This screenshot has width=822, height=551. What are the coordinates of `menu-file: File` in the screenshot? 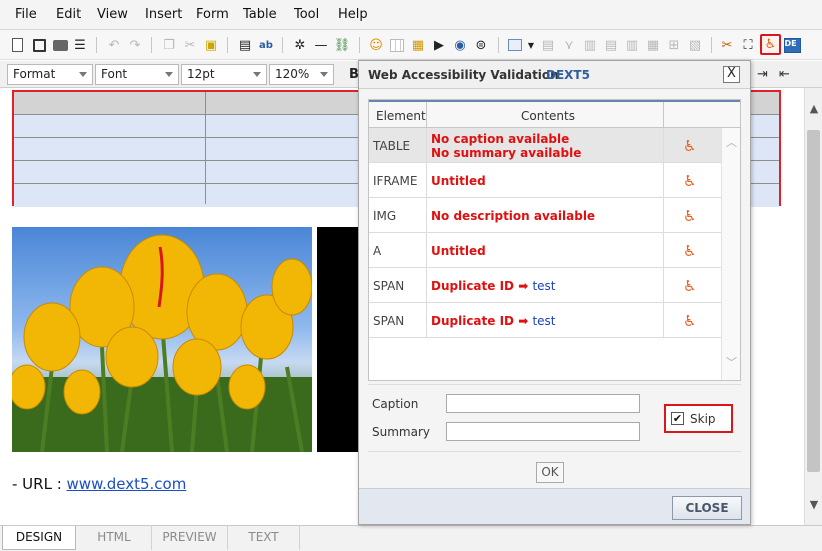 It's located at (26, 14).